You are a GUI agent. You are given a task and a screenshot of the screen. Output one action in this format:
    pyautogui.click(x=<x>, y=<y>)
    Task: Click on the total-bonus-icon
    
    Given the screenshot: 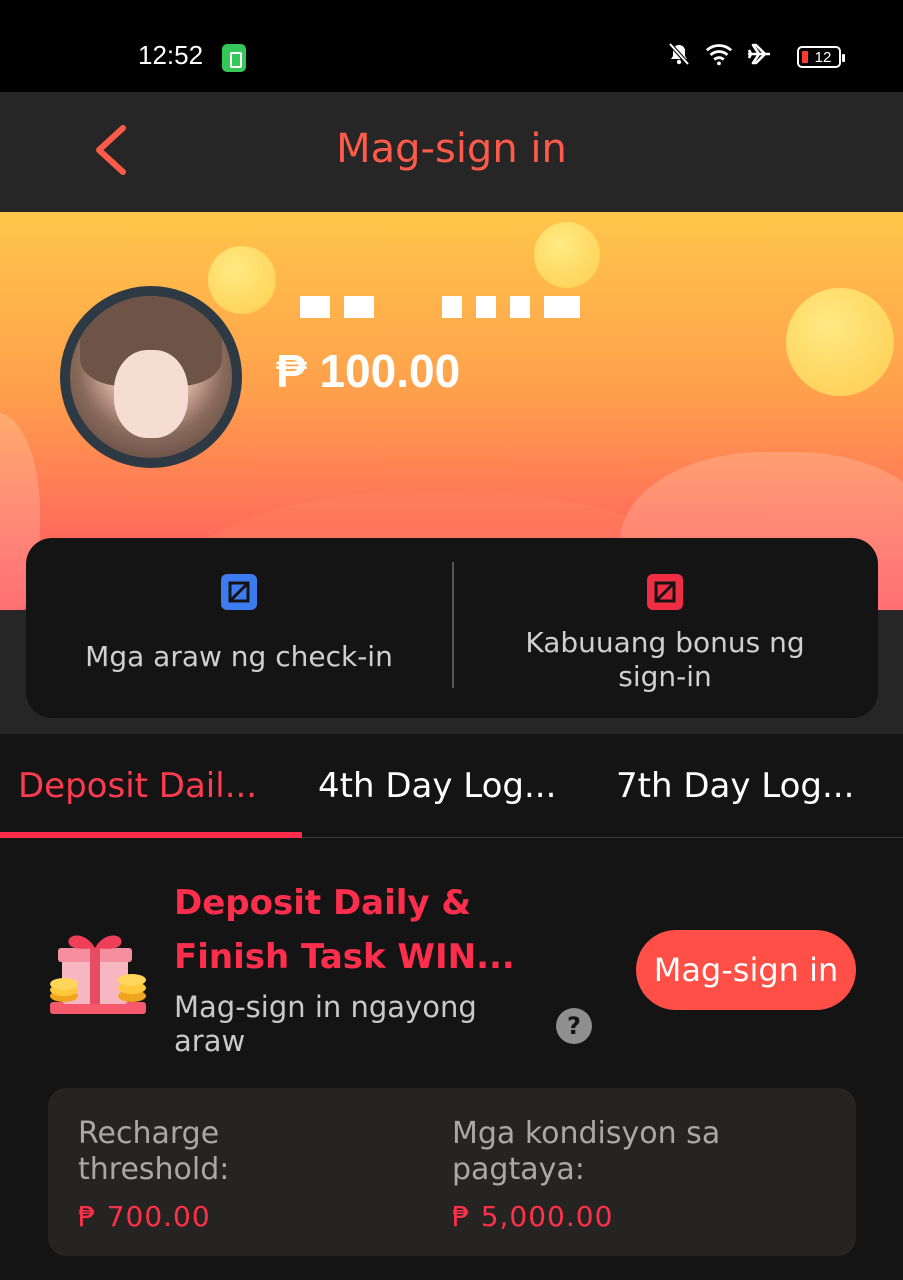 What is the action you would take?
    pyautogui.click(x=665, y=592)
    